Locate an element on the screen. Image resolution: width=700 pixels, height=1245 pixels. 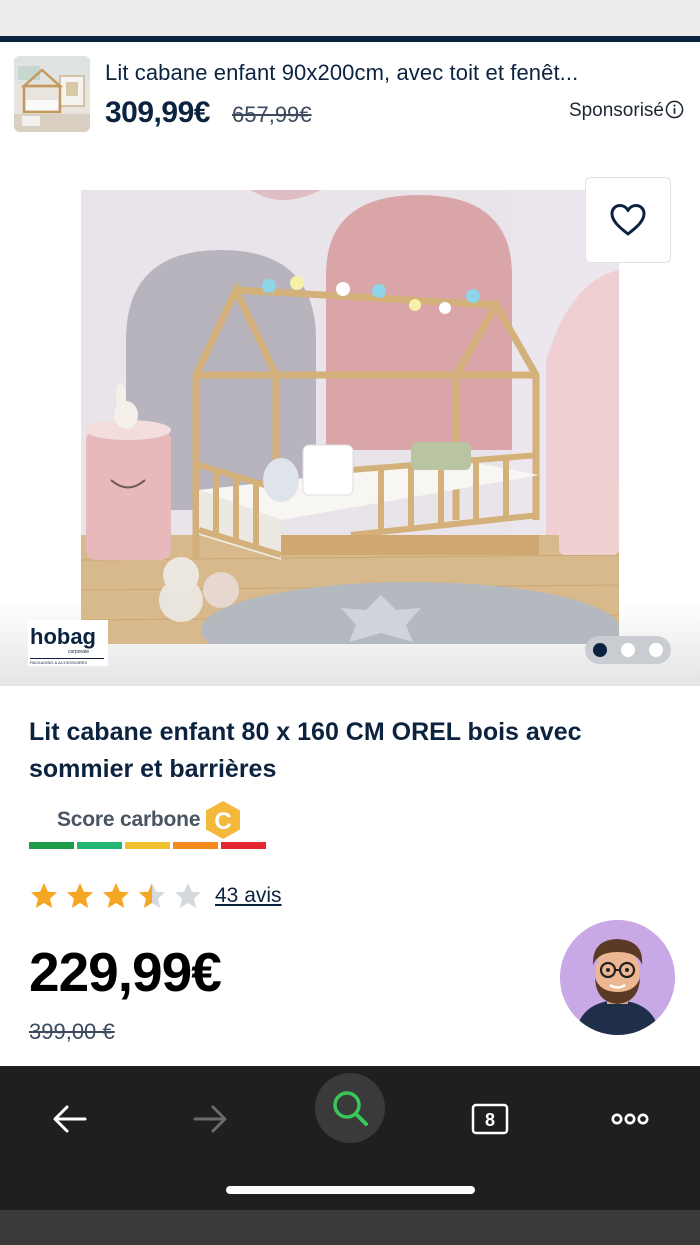
back-button is located at coordinates (70, 1119).